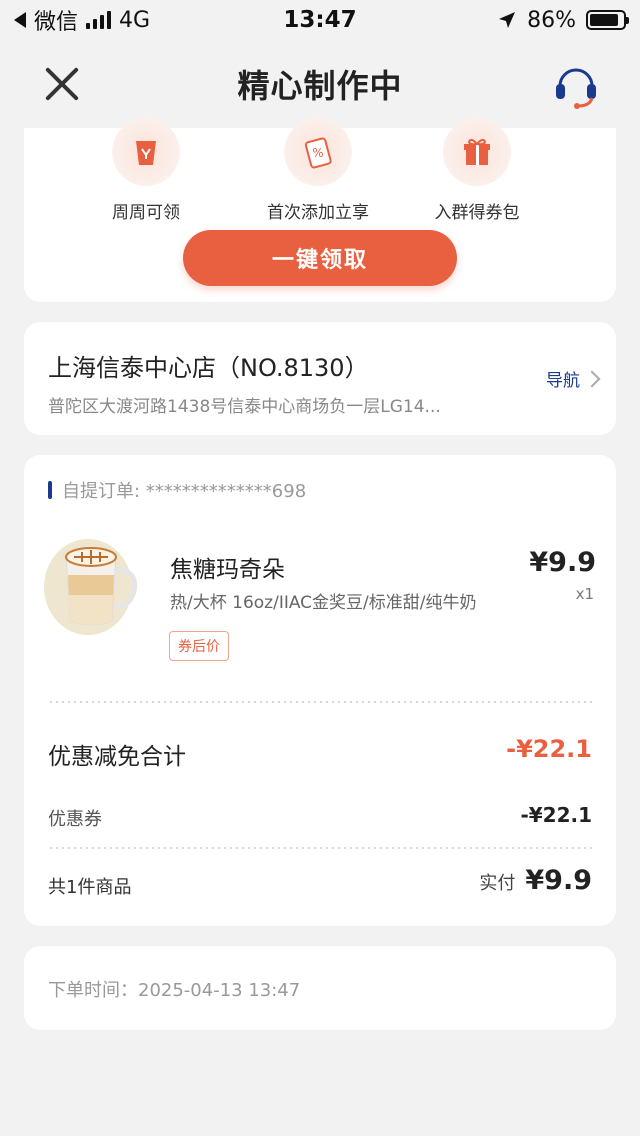  Describe the element at coordinates (320, 988) in the screenshot. I see `order-time-card: 下单时间：2025-04-13 13:47` at that location.